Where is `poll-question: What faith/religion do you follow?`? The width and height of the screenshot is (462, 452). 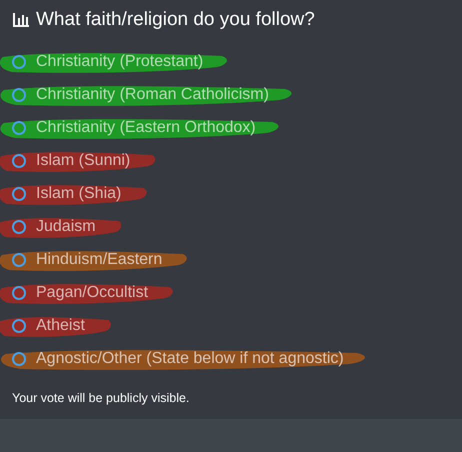
poll-question: What faith/religion do you follow? is located at coordinates (175, 20).